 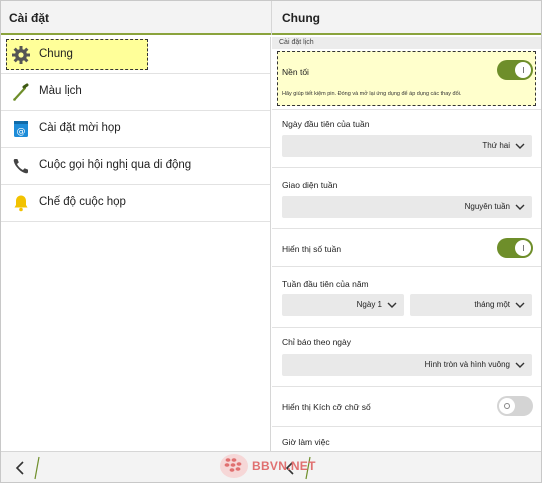 I want to click on watermark: BBVN.NET, so click(x=267, y=466).